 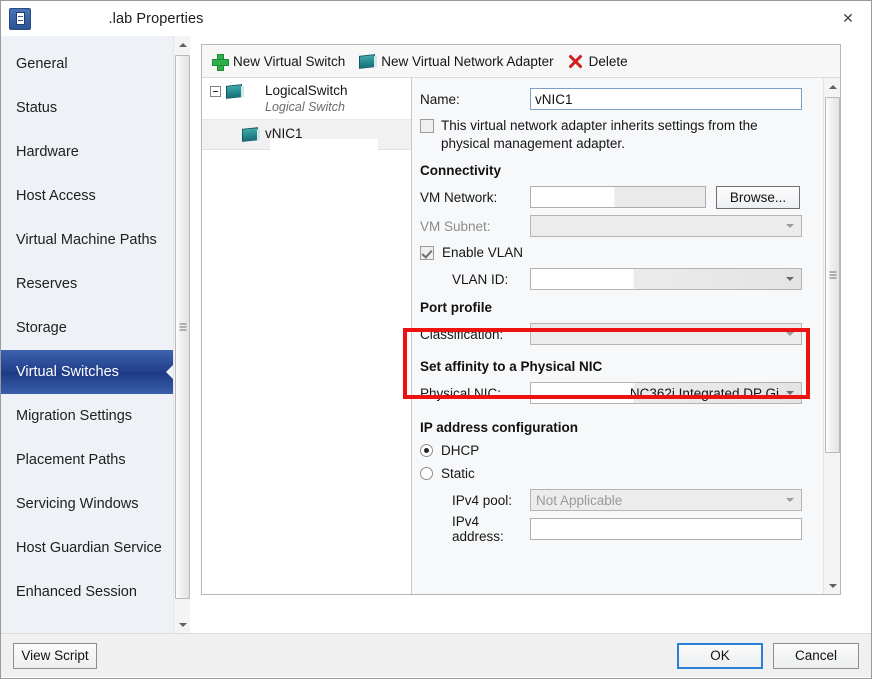 I want to click on sidebar-scrollbar, so click(x=181, y=334).